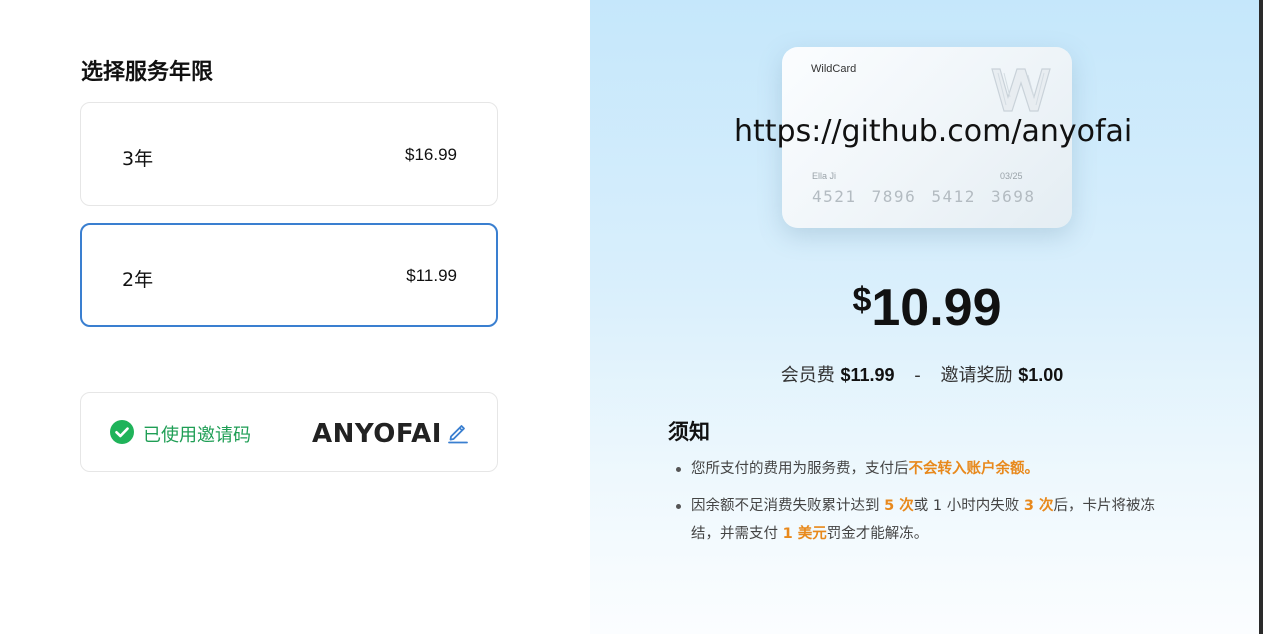 The height and width of the screenshot is (634, 1263). What do you see at coordinates (974, 469) in the screenshot?
I see `notice-highlight: 不会转入账户余额。` at bounding box center [974, 469].